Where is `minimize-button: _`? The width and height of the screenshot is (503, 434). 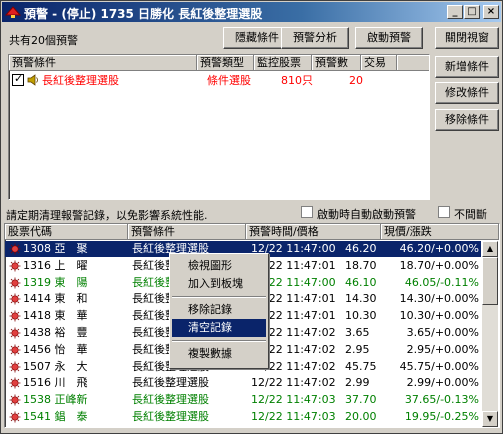
minimize-button: _ is located at coordinates (455, 12).